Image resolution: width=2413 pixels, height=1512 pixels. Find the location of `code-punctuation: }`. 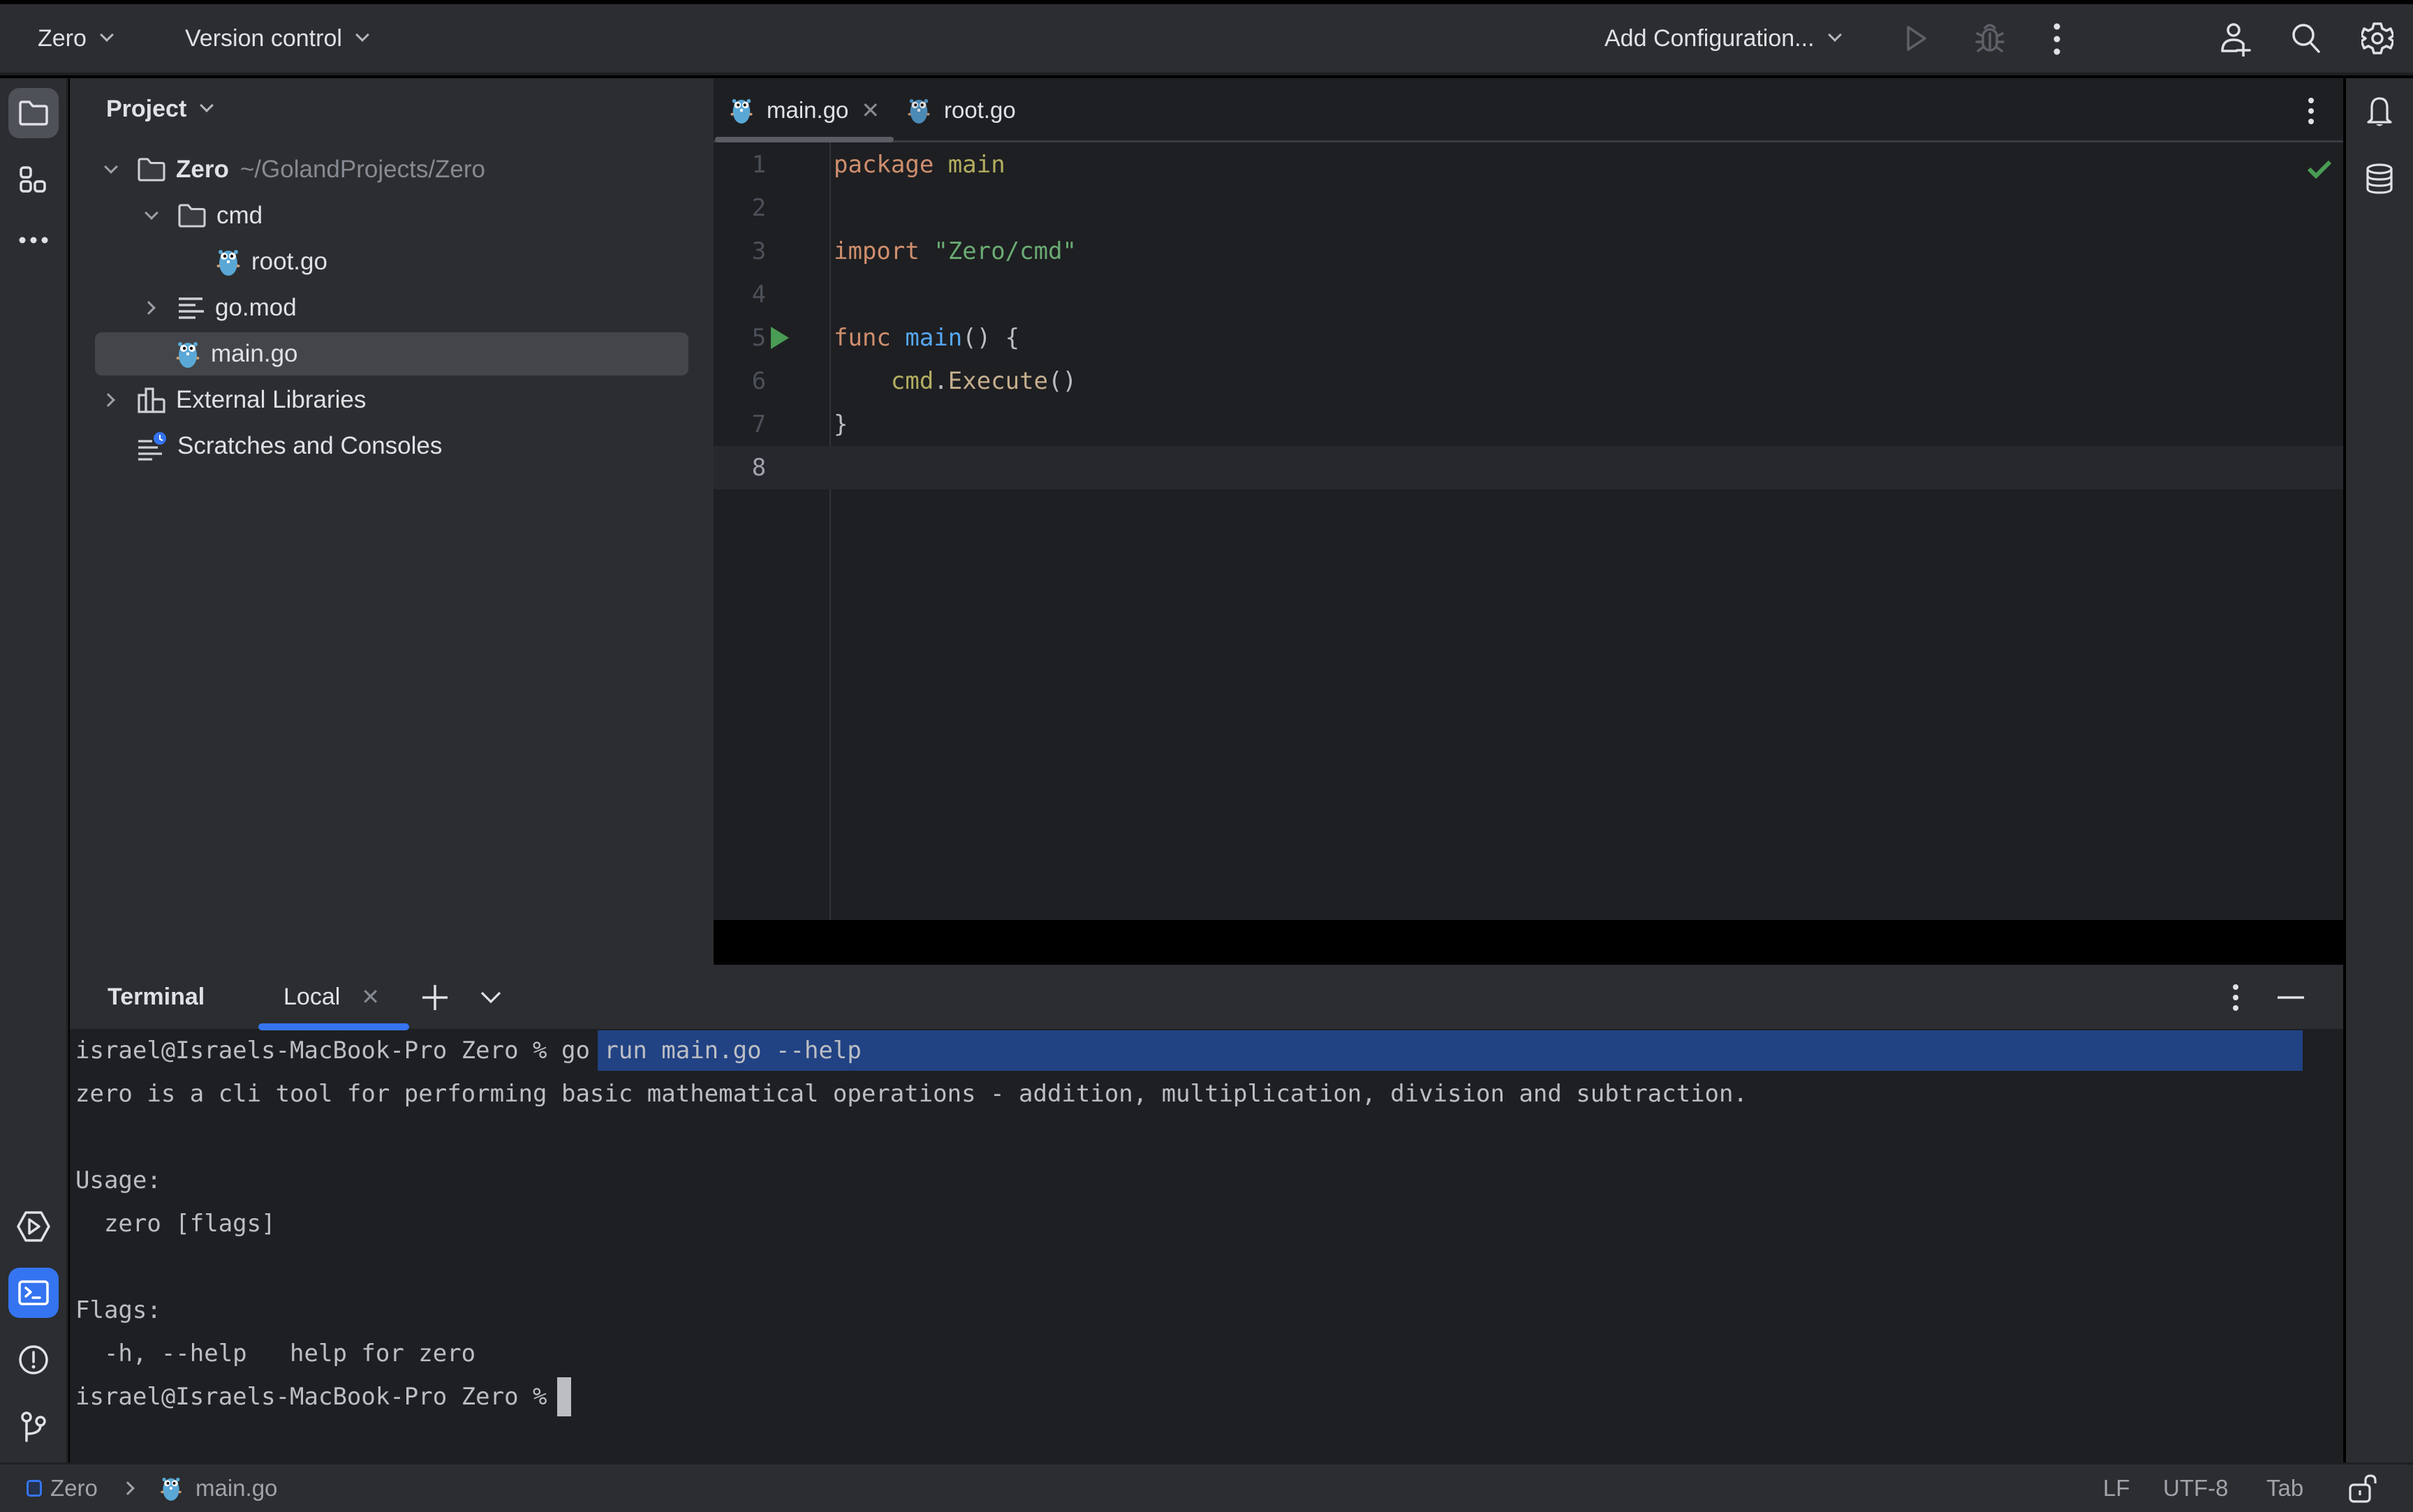

code-punctuation: } is located at coordinates (841, 424).